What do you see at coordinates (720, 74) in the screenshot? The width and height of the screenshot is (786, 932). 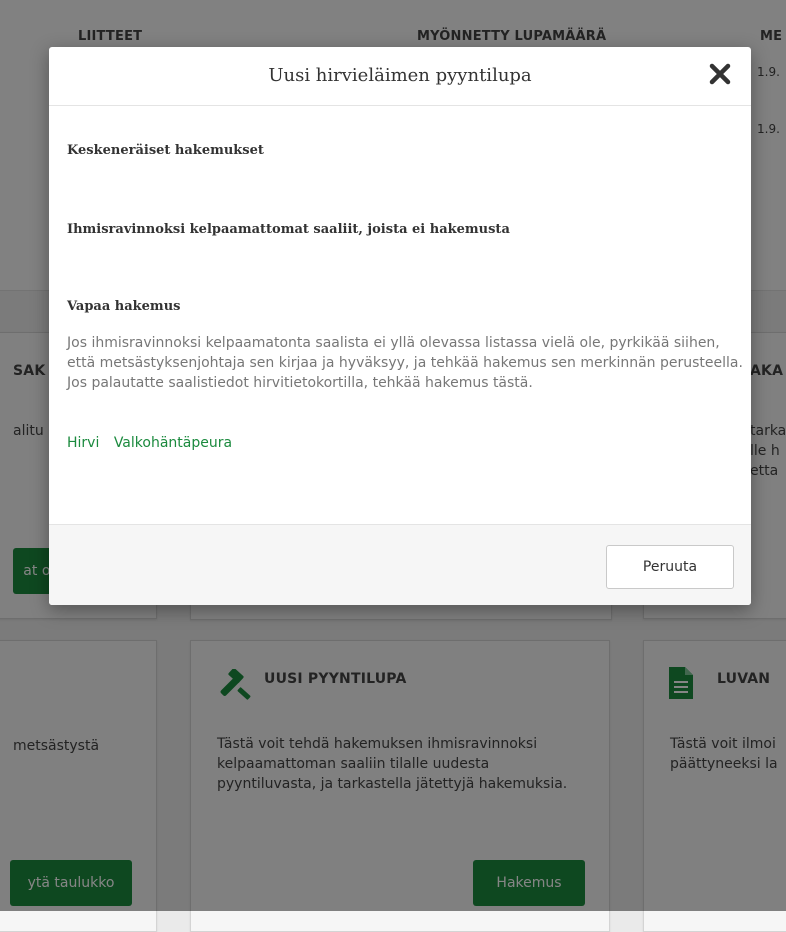 I see `close-icon` at bounding box center [720, 74].